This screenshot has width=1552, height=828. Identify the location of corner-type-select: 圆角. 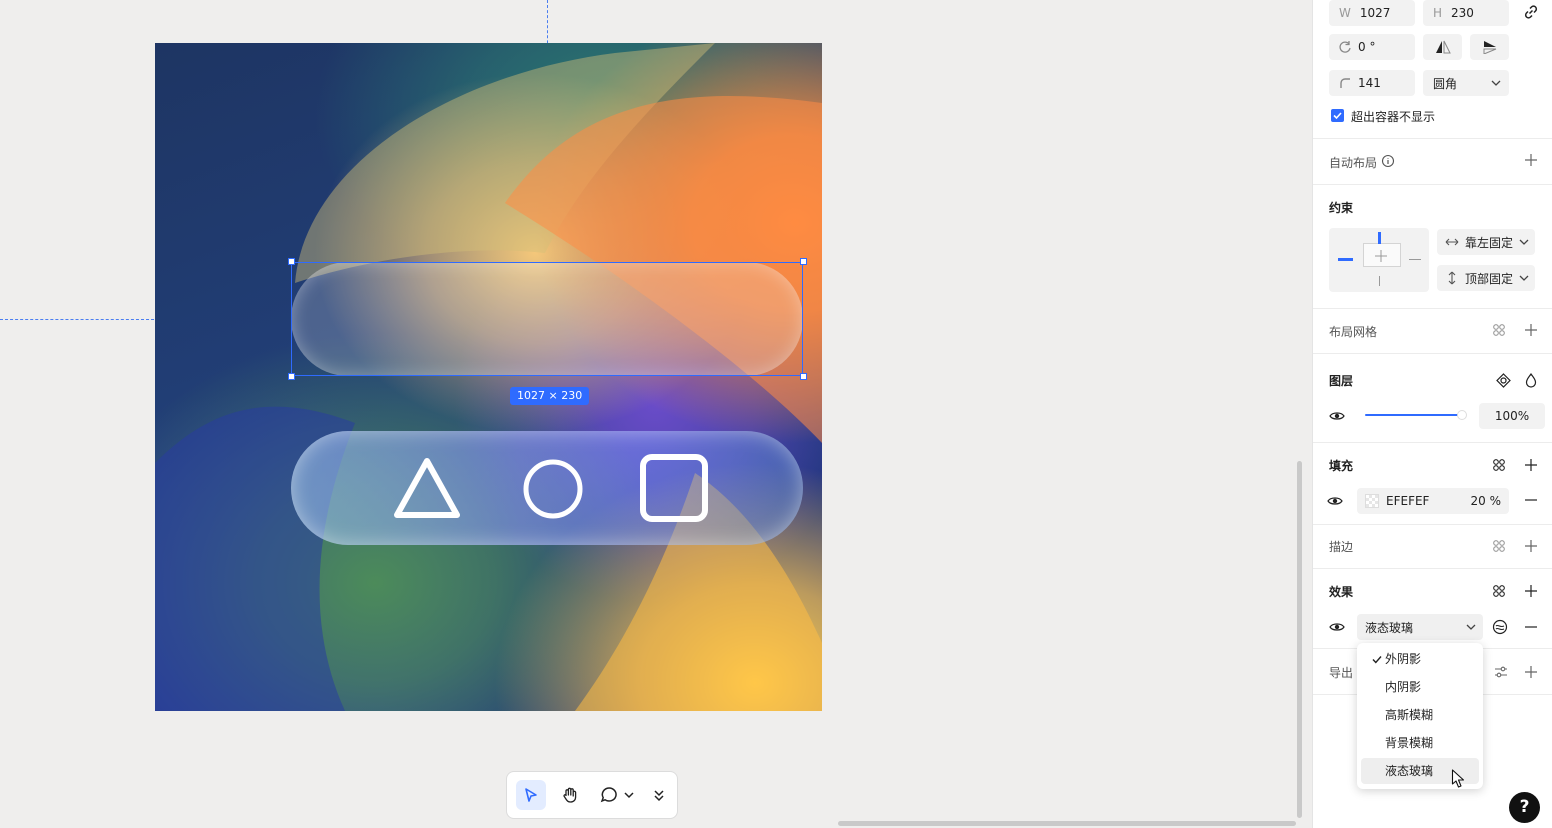
(1466, 83).